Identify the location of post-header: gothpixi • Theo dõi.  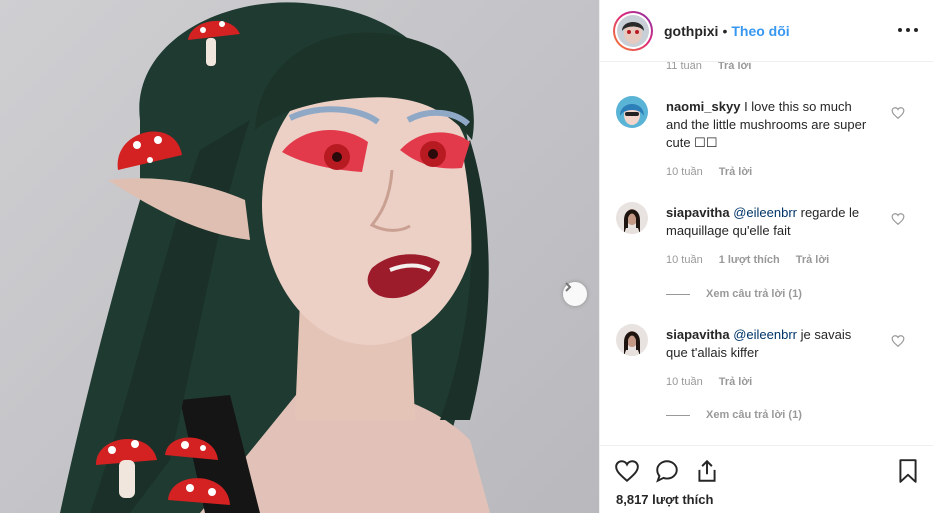
(766, 31).